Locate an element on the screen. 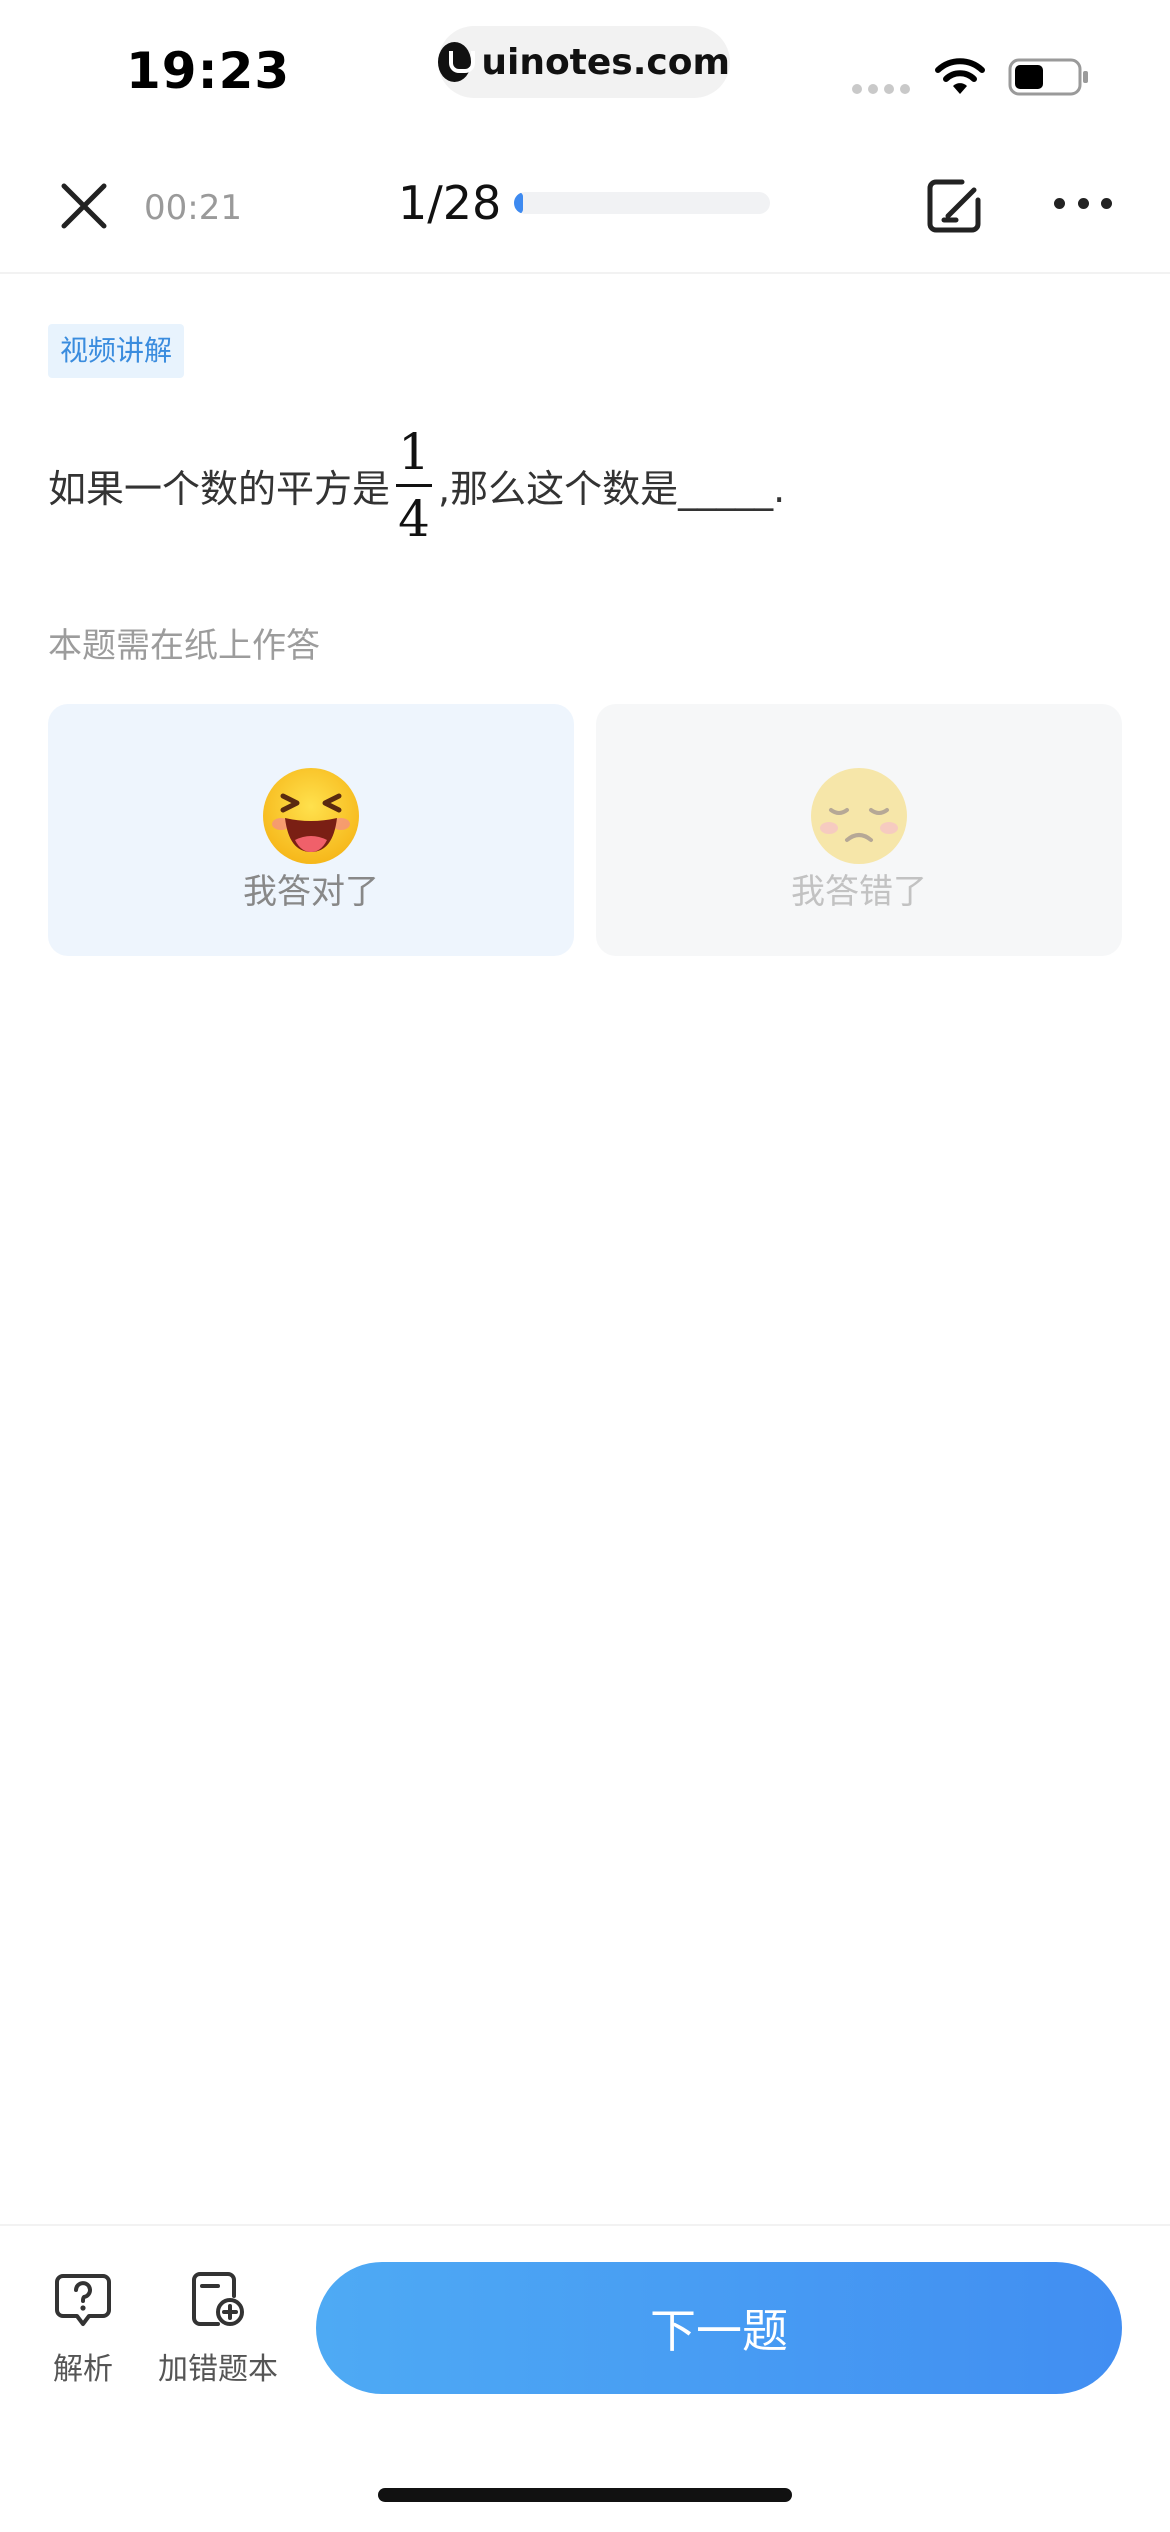  progress-fill is located at coordinates (519, 203).